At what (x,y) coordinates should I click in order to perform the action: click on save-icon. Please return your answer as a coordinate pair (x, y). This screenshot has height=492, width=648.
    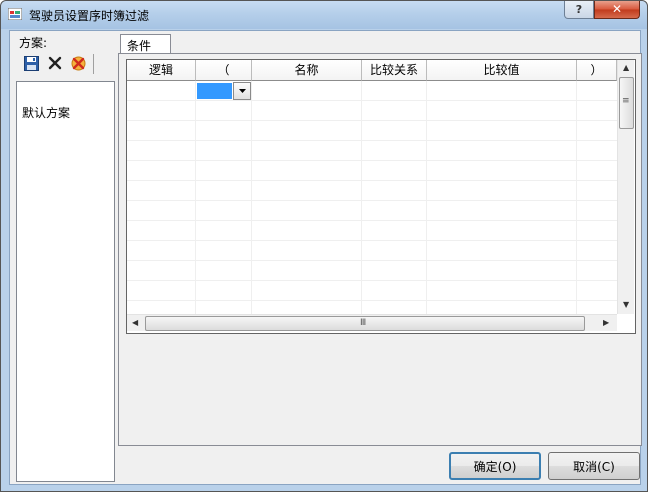
    Looking at the image, I should click on (31, 63).